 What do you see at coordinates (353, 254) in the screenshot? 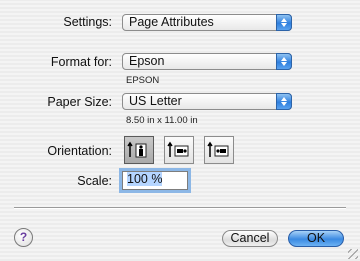
I see `resize-grip-icon` at bounding box center [353, 254].